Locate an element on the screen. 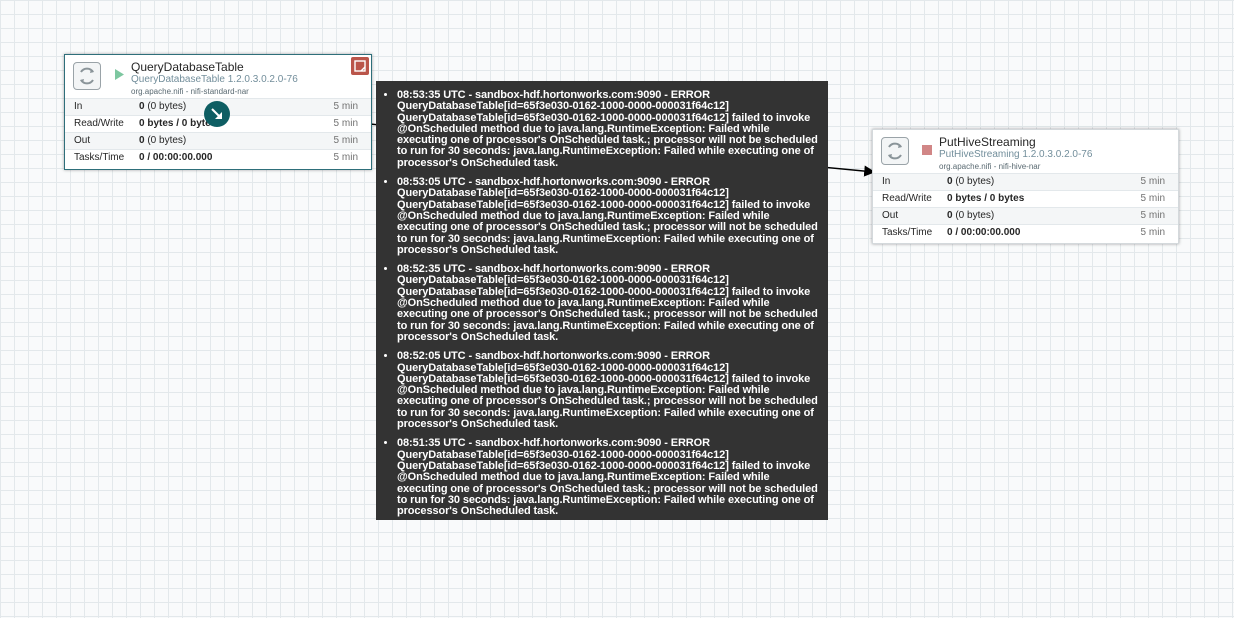  processor-bundle: org.apache.nifi - nifi-standard-nar is located at coordinates (190, 91).